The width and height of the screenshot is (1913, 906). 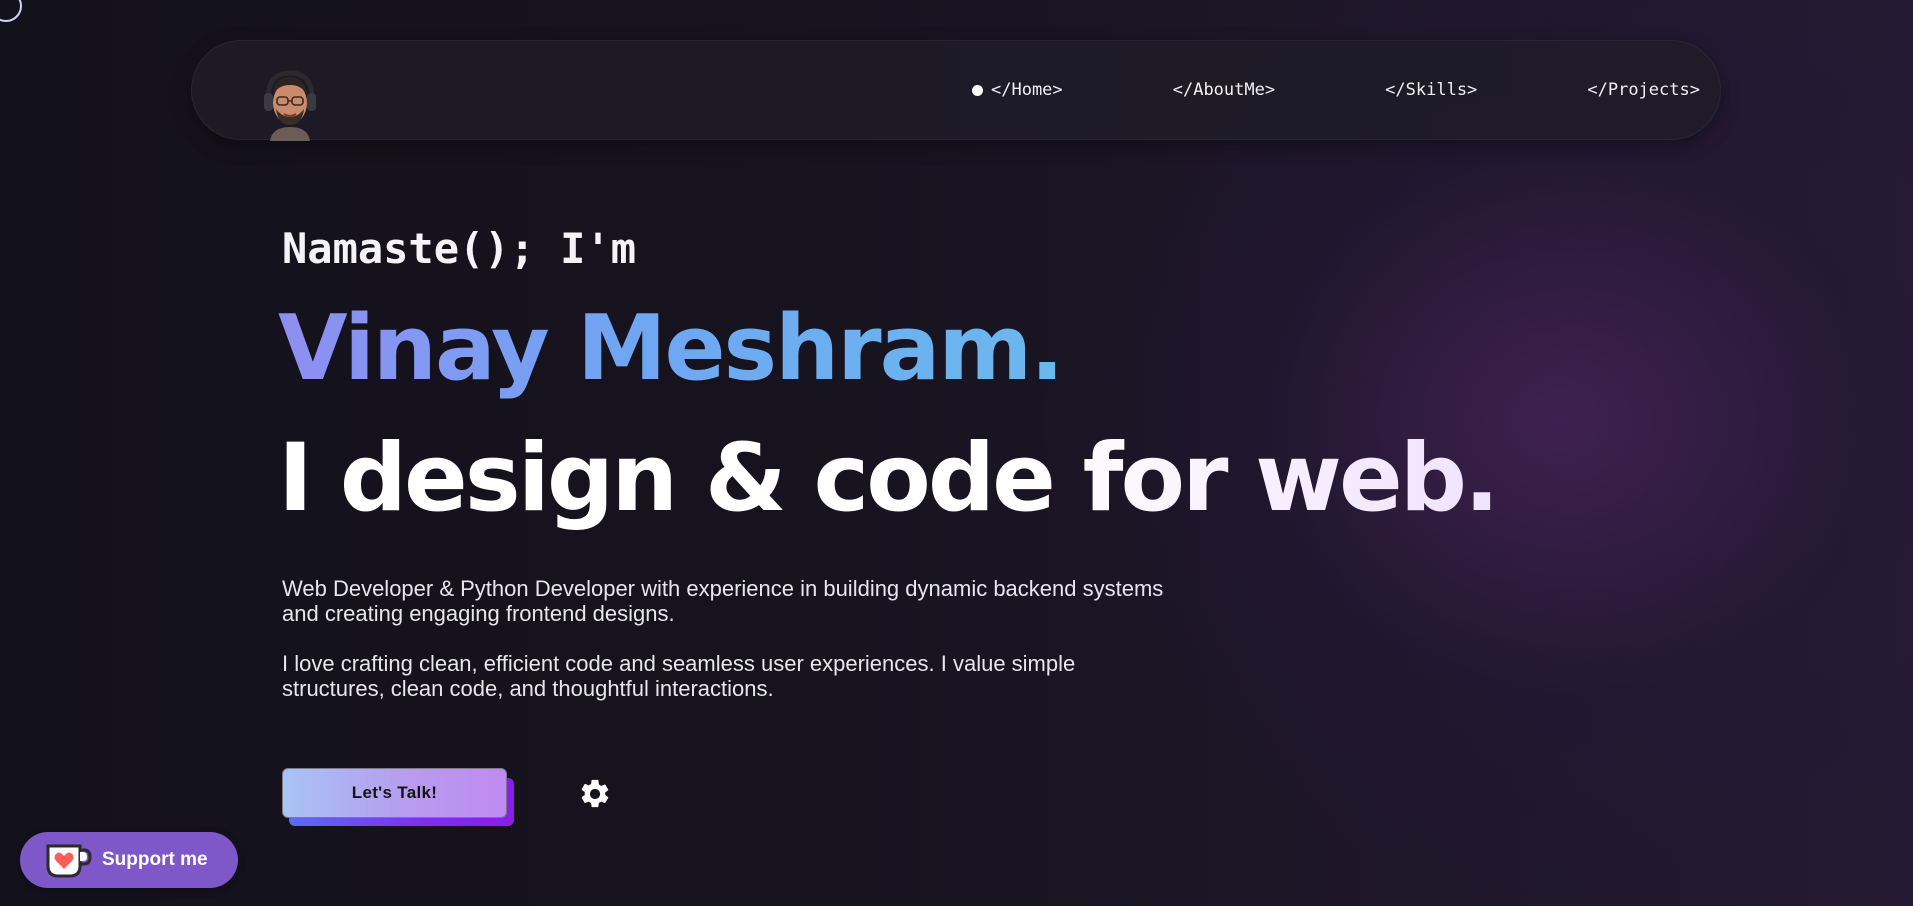 What do you see at coordinates (977, 90) in the screenshot?
I see `active-dot-icon` at bounding box center [977, 90].